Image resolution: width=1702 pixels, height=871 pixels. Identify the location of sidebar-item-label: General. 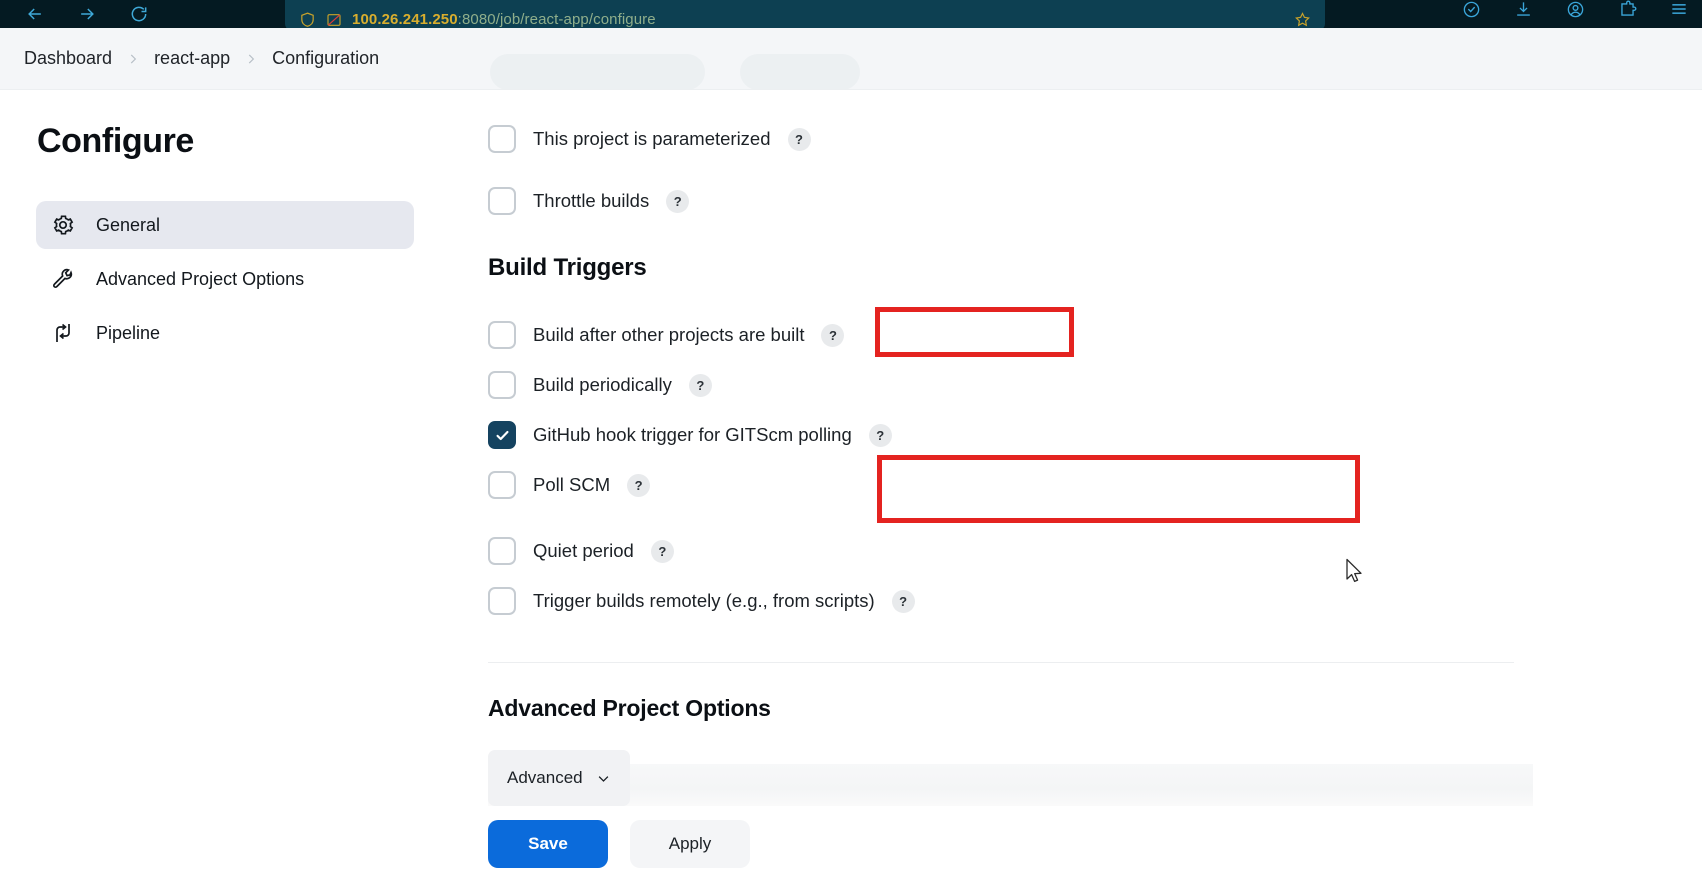
(128, 224).